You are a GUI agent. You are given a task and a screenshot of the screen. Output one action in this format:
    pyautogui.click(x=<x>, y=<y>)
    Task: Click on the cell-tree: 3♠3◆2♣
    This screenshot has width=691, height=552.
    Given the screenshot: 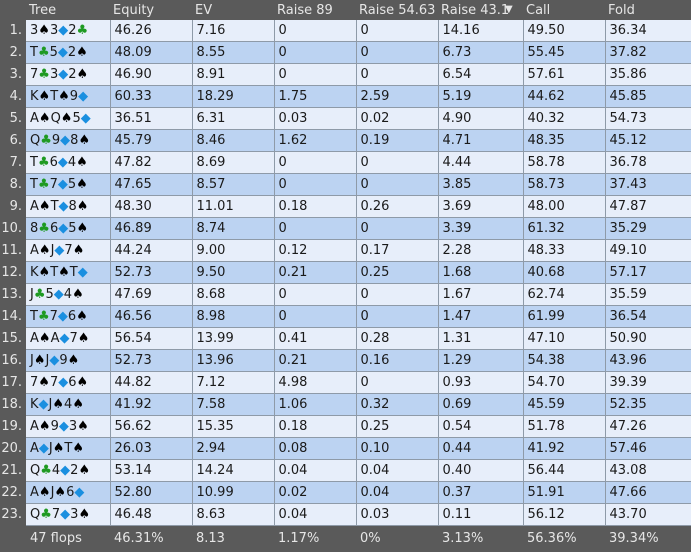 What is the action you would take?
    pyautogui.click(x=68, y=31)
    